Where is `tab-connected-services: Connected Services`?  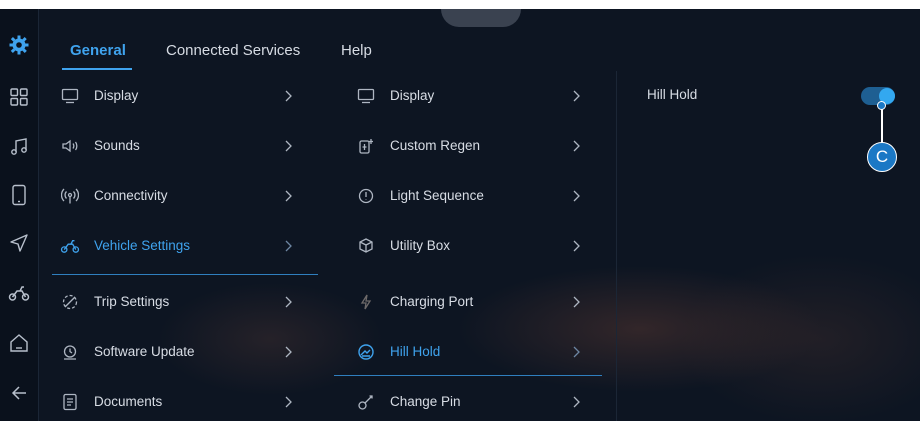
tab-connected-services: Connected Services is located at coordinates (233, 50).